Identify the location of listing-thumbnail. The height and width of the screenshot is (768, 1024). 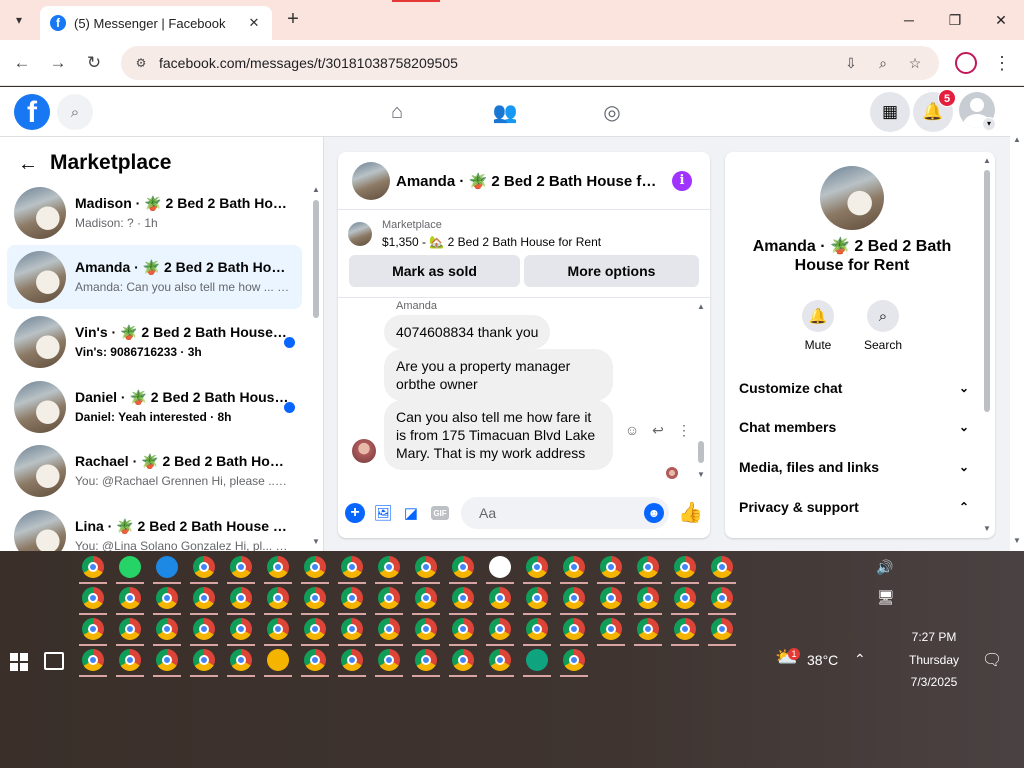
(360, 234).